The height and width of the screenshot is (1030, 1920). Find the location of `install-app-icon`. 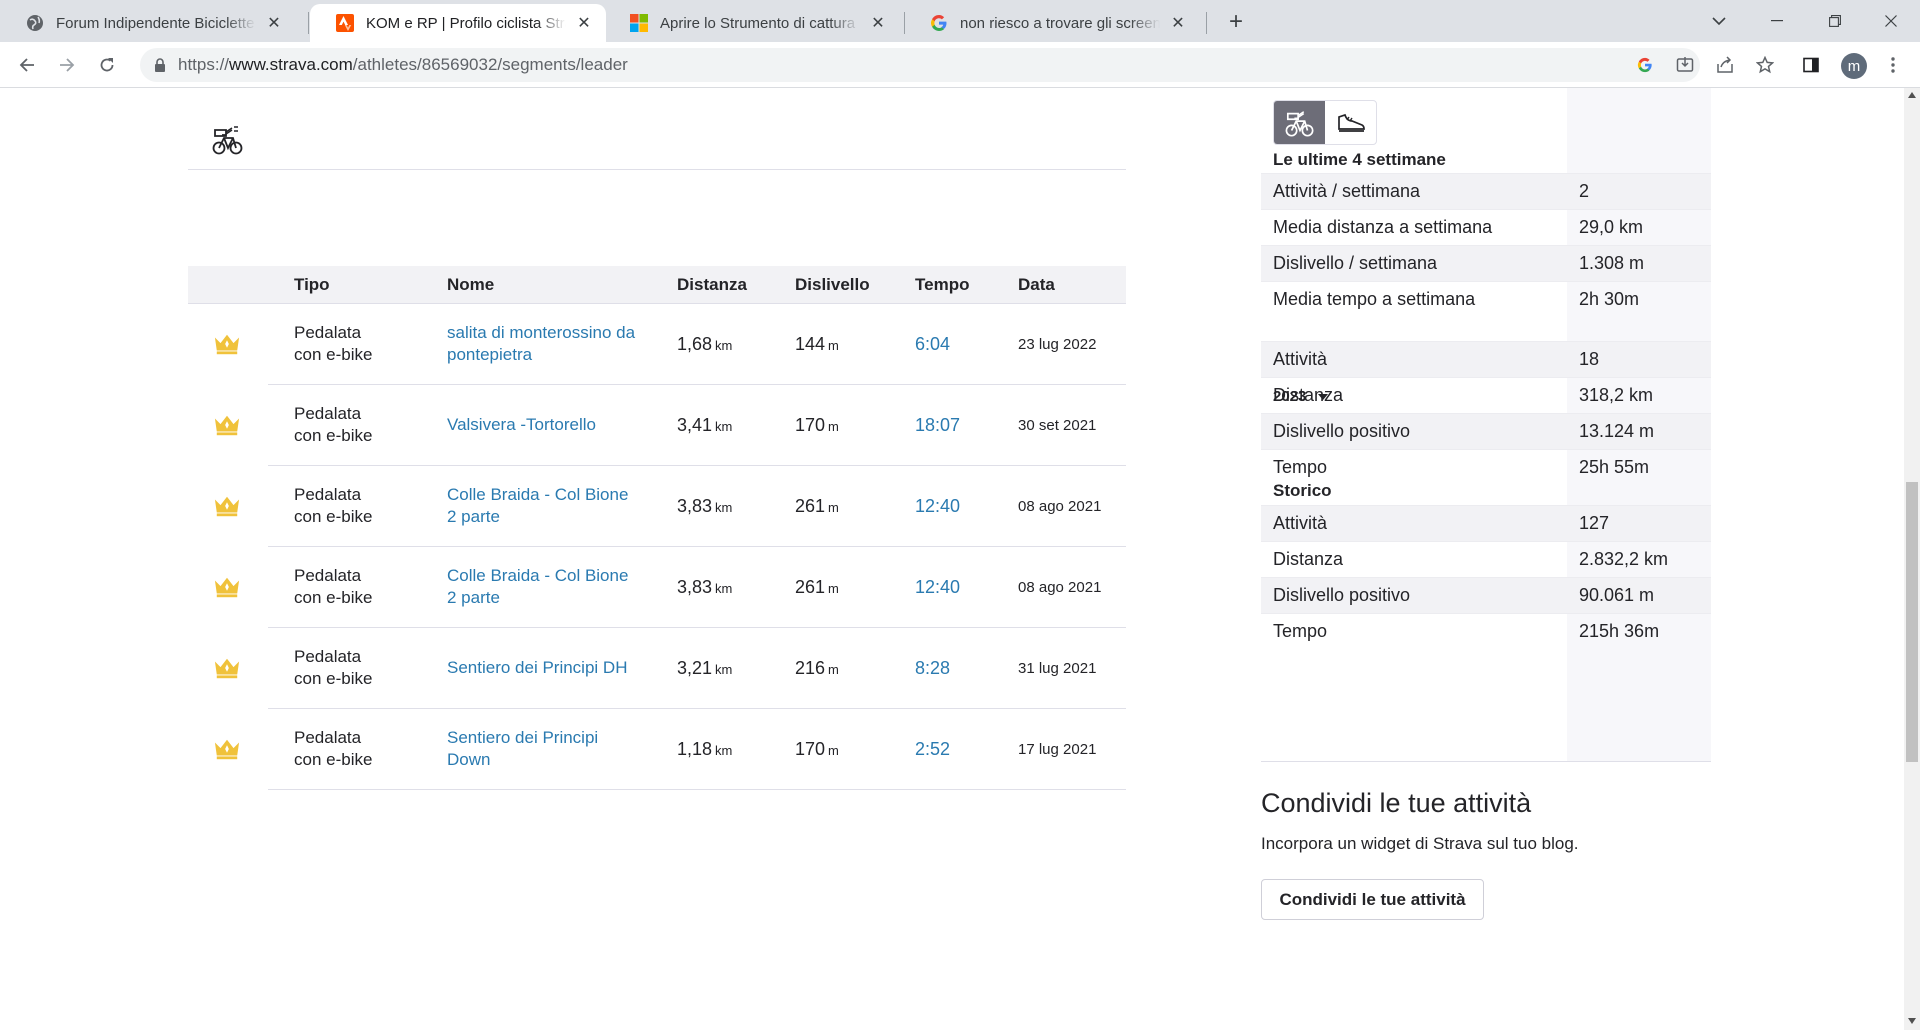

install-app-icon is located at coordinates (1685, 65).